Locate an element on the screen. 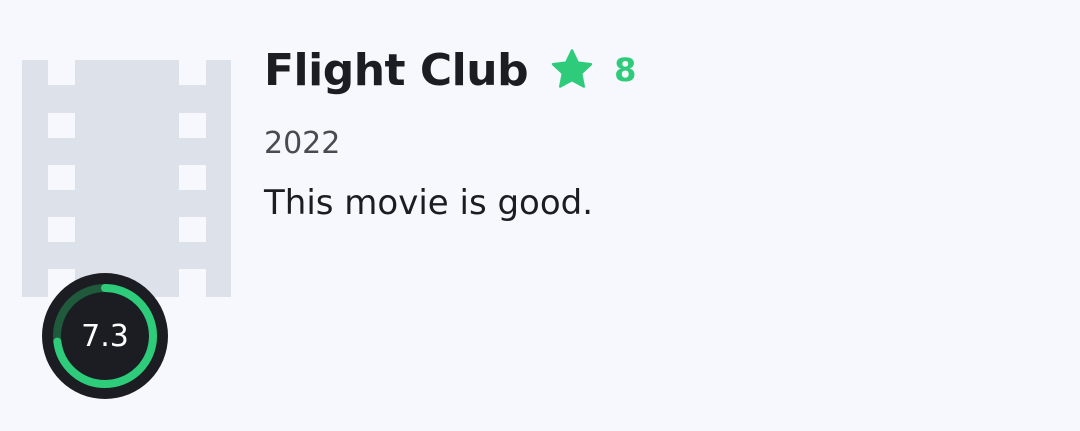 This screenshot has height=431, width=1080. title-row: Flight Club 8 is located at coordinates (450, 70).